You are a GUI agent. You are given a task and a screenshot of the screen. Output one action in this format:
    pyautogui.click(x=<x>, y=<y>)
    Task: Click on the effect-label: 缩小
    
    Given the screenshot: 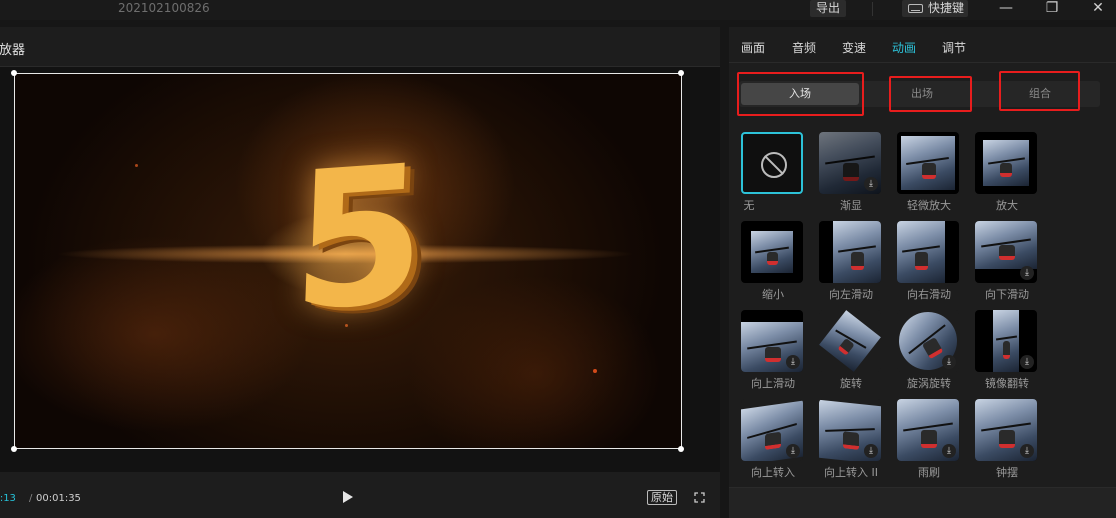 What is the action you would take?
    pyautogui.click(x=773, y=294)
    